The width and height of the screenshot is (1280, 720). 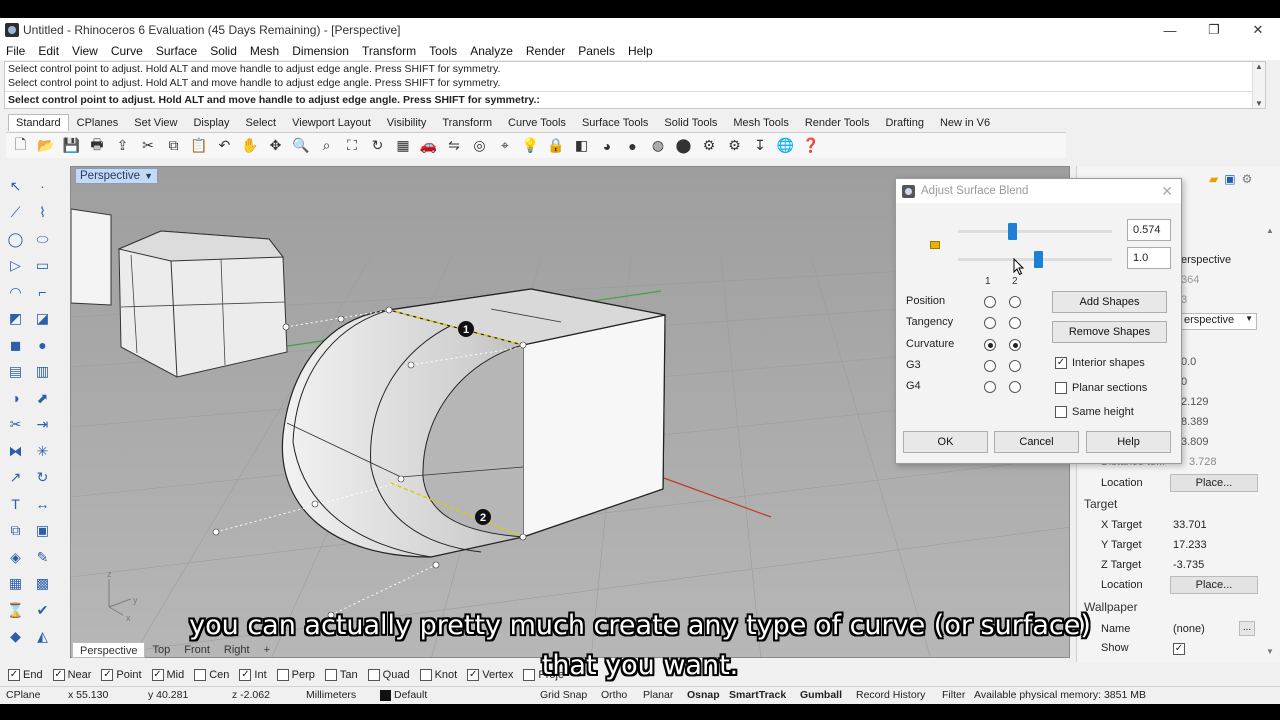 What do you see at coordinates (545, 51) in the screenshot?
I see `menu-render: Render` at bounding box center [545, 51].